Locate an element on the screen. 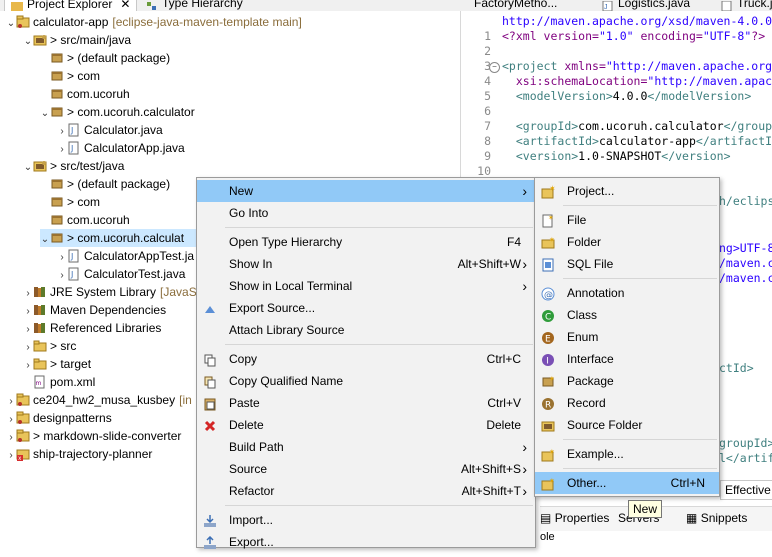 This screenshot has width=772, height=557. tree-item: › J CalculatorAppTest.ja is located at coordinates (125, 256).